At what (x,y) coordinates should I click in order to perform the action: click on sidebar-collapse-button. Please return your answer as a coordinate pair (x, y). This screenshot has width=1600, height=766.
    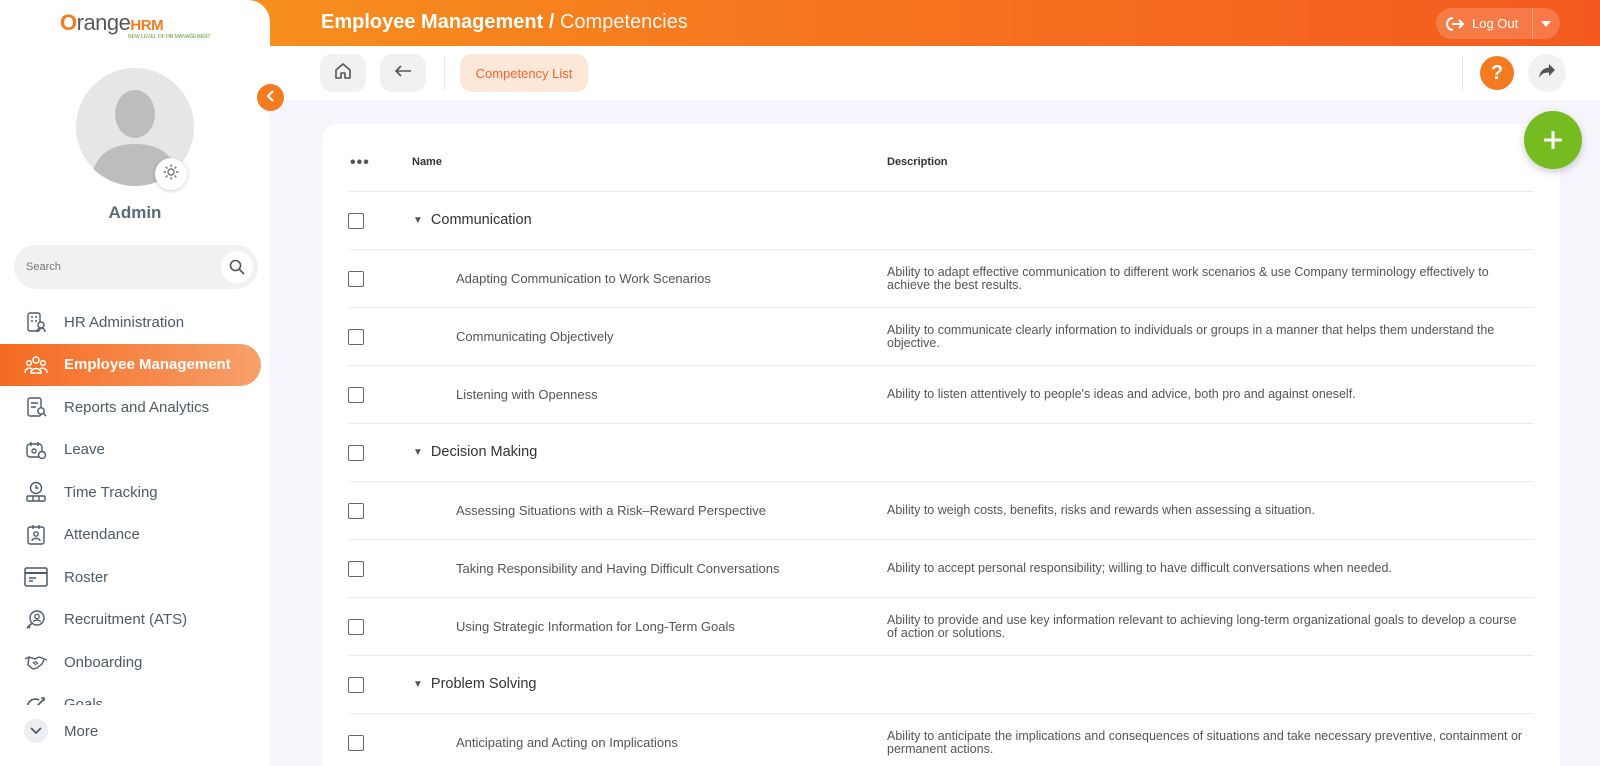
    Looking at the image, I should click on (270, 97).